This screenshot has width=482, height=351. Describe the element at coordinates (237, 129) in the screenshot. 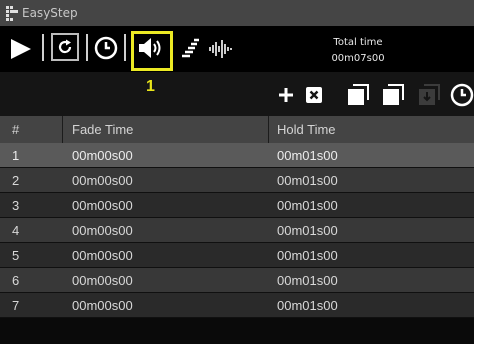

I see `table-header: # Fade Time Hold Time` at that location.